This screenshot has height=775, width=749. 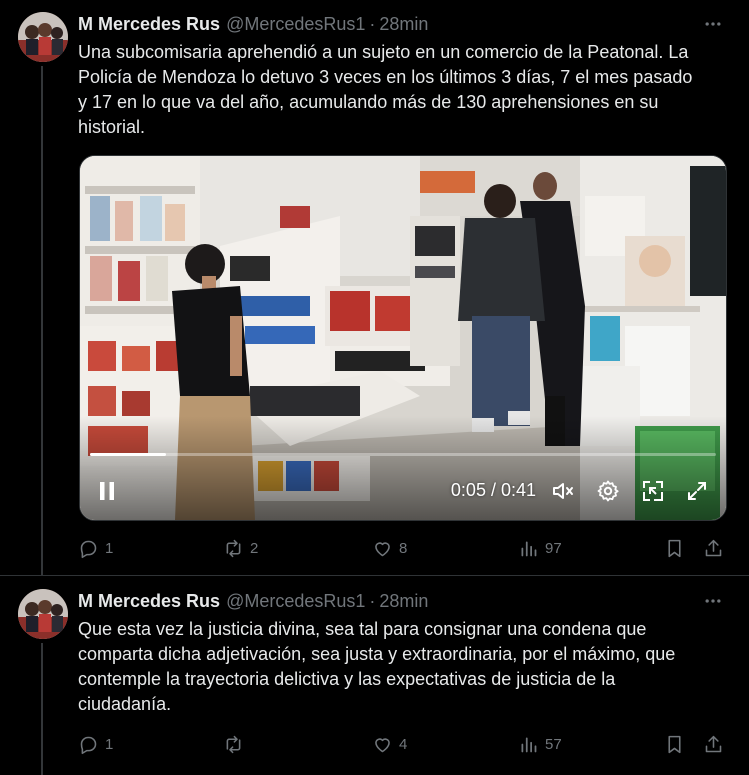 What do you see at coordinates (128, 454) in the screenshot?
I see `video-progress-fill` at bounding box center [128, 454].